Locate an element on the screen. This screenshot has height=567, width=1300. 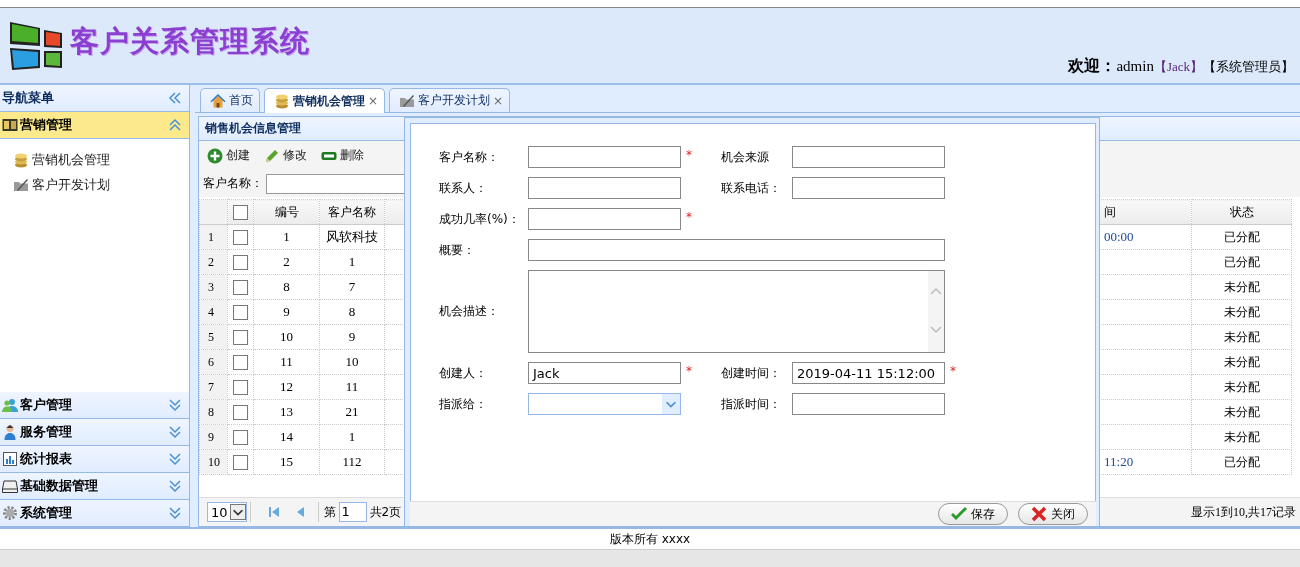
collapse-button is located at coordinates (175, 98).